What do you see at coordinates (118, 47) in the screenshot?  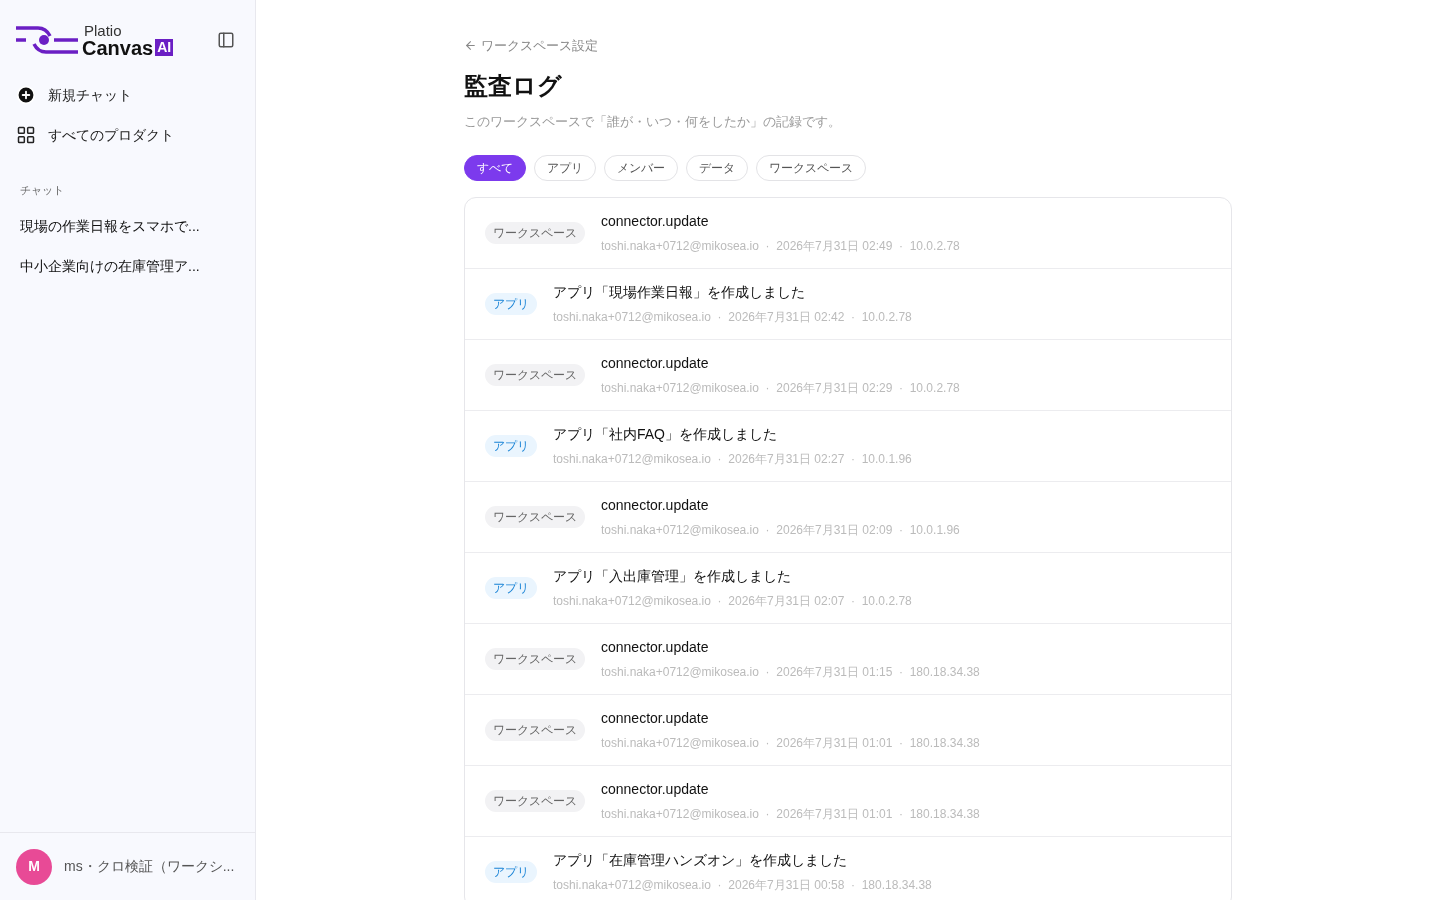 I see `logo-text: Canvas` at bounding box center [118, 47].